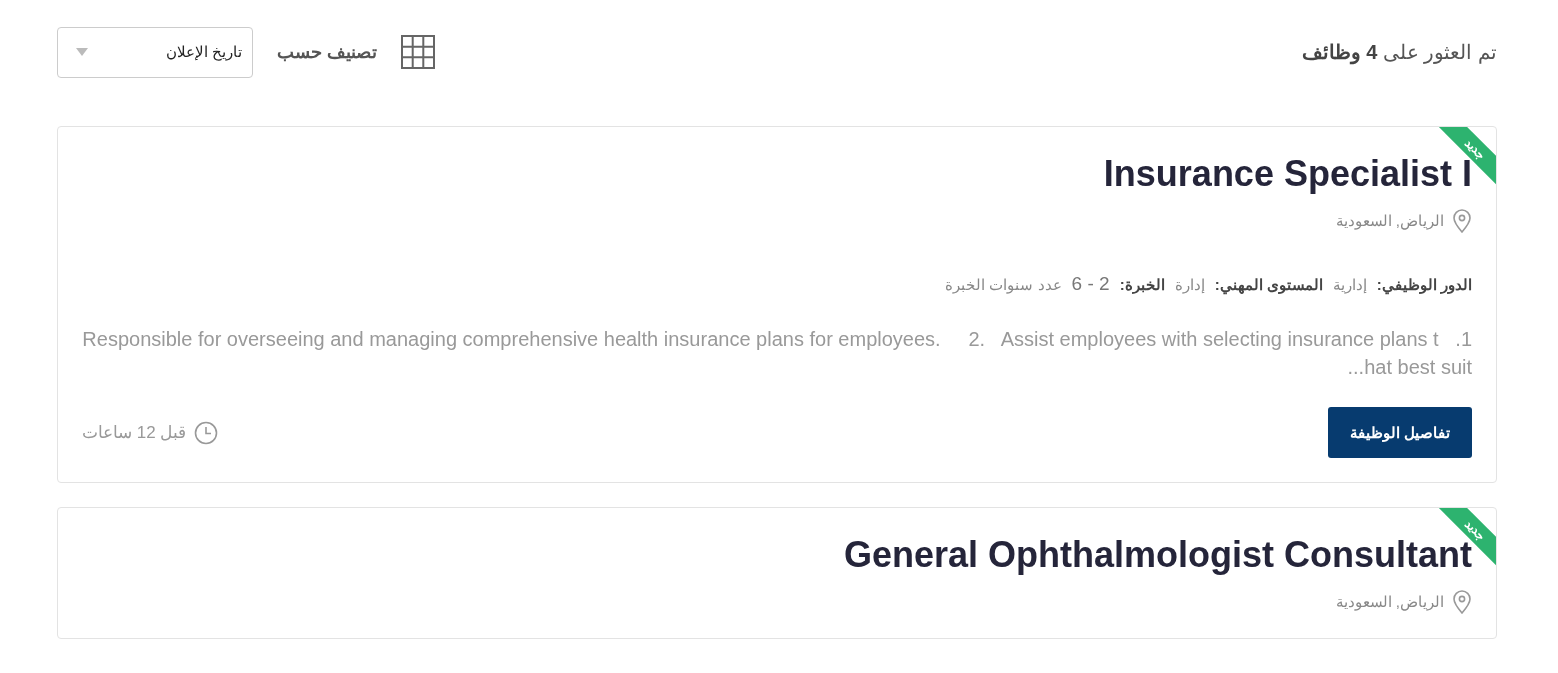 The width and height of the screenshot is (1558, 673). Describe the element at coordinates (1090, 284) in the screenshot. I see `meta-value: 2 - 6` at that location.